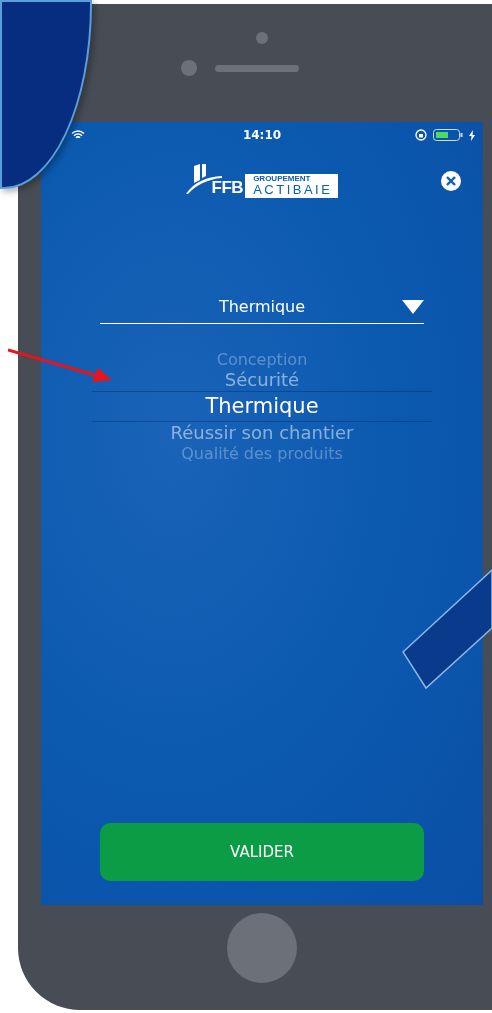  What do you see at coordinates (472, 135) in the screenshot?
I see `charging-icon` at bounding box center [472, 135].